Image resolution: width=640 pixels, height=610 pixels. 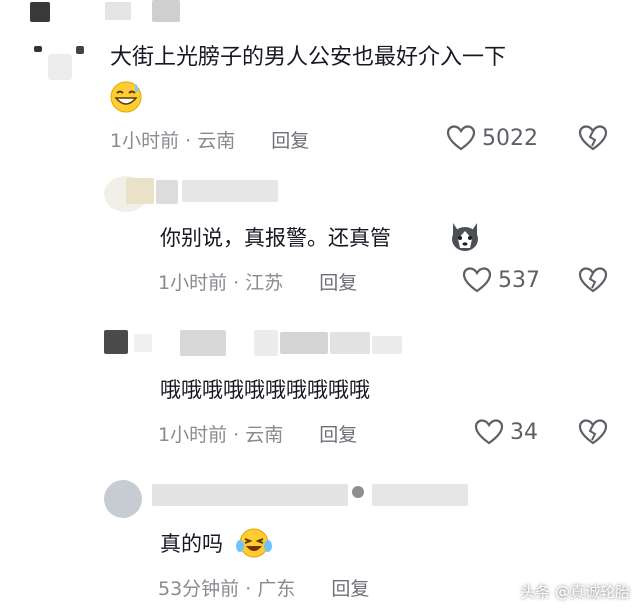 I want to click on like-button: 5022, so click(x=492, y=138).